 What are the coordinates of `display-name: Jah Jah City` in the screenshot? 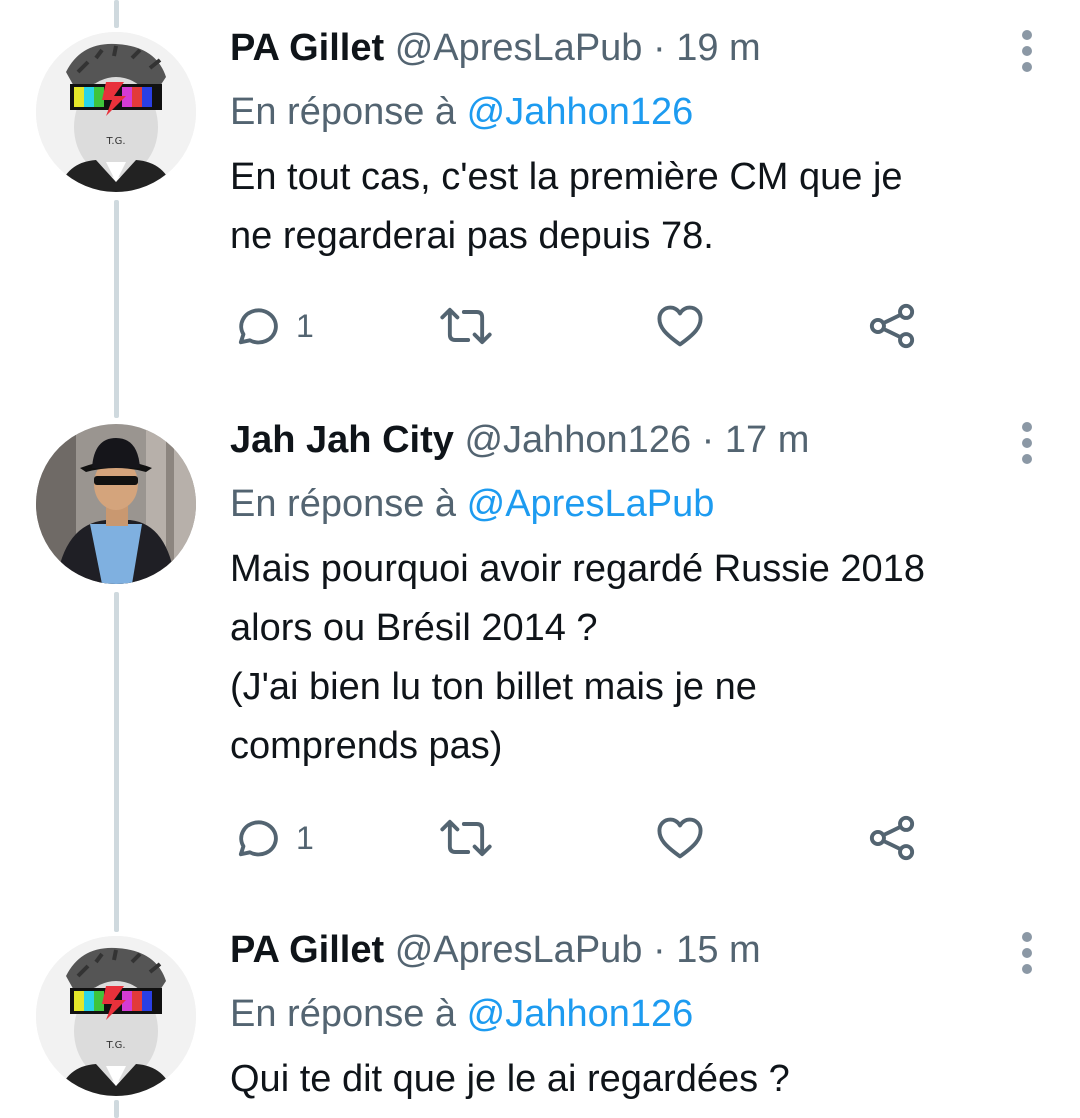 It's located at (342, 440).